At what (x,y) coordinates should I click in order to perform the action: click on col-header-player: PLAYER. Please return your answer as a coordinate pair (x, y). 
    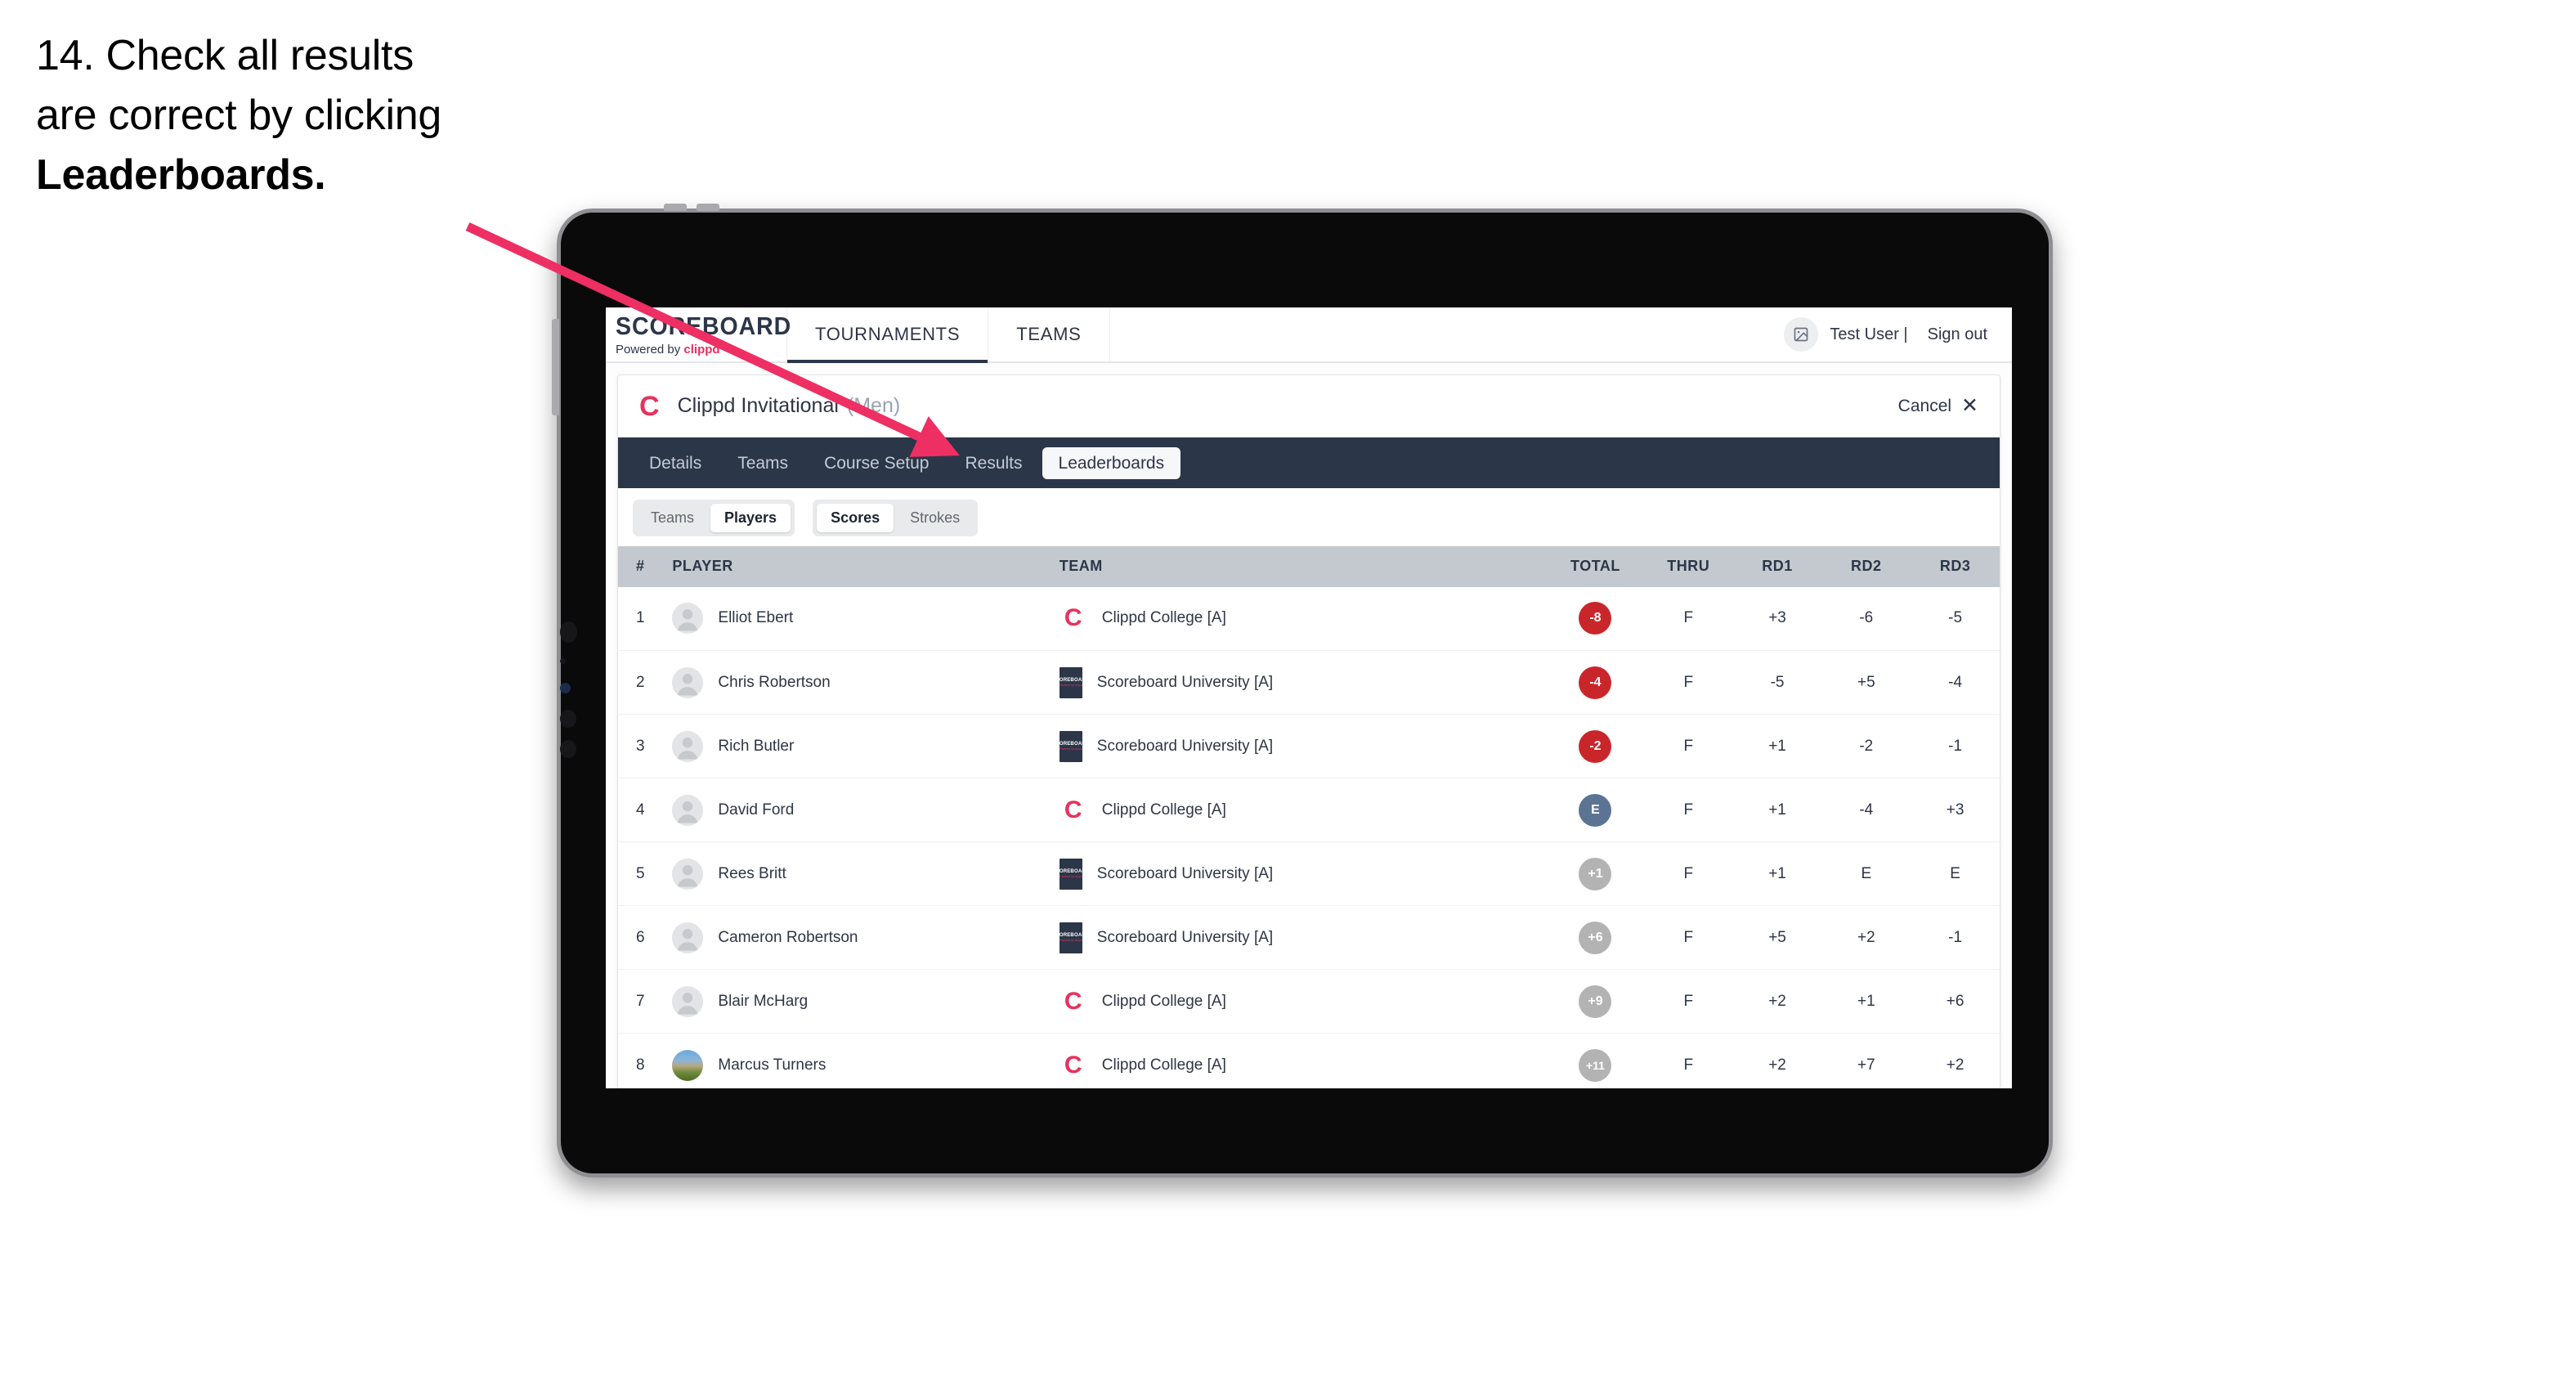
    Looking at the image, I should click on (859, 566).